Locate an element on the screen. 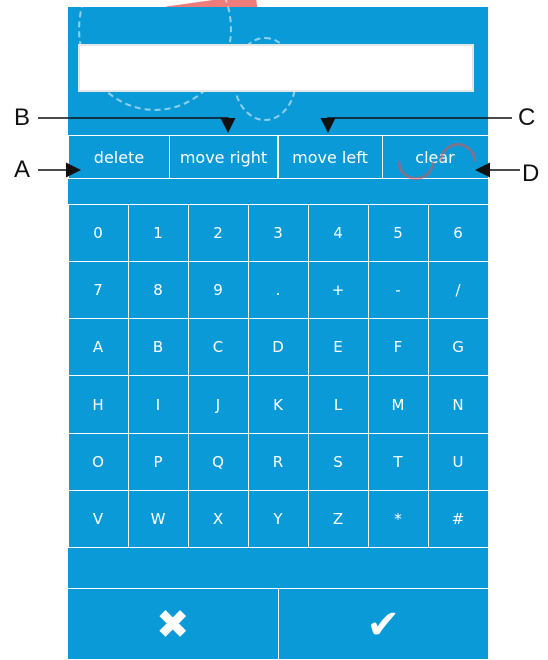 The height and width of the screenshot is (660, 548). callout-label-d: D is located at coordinates (531, 173).